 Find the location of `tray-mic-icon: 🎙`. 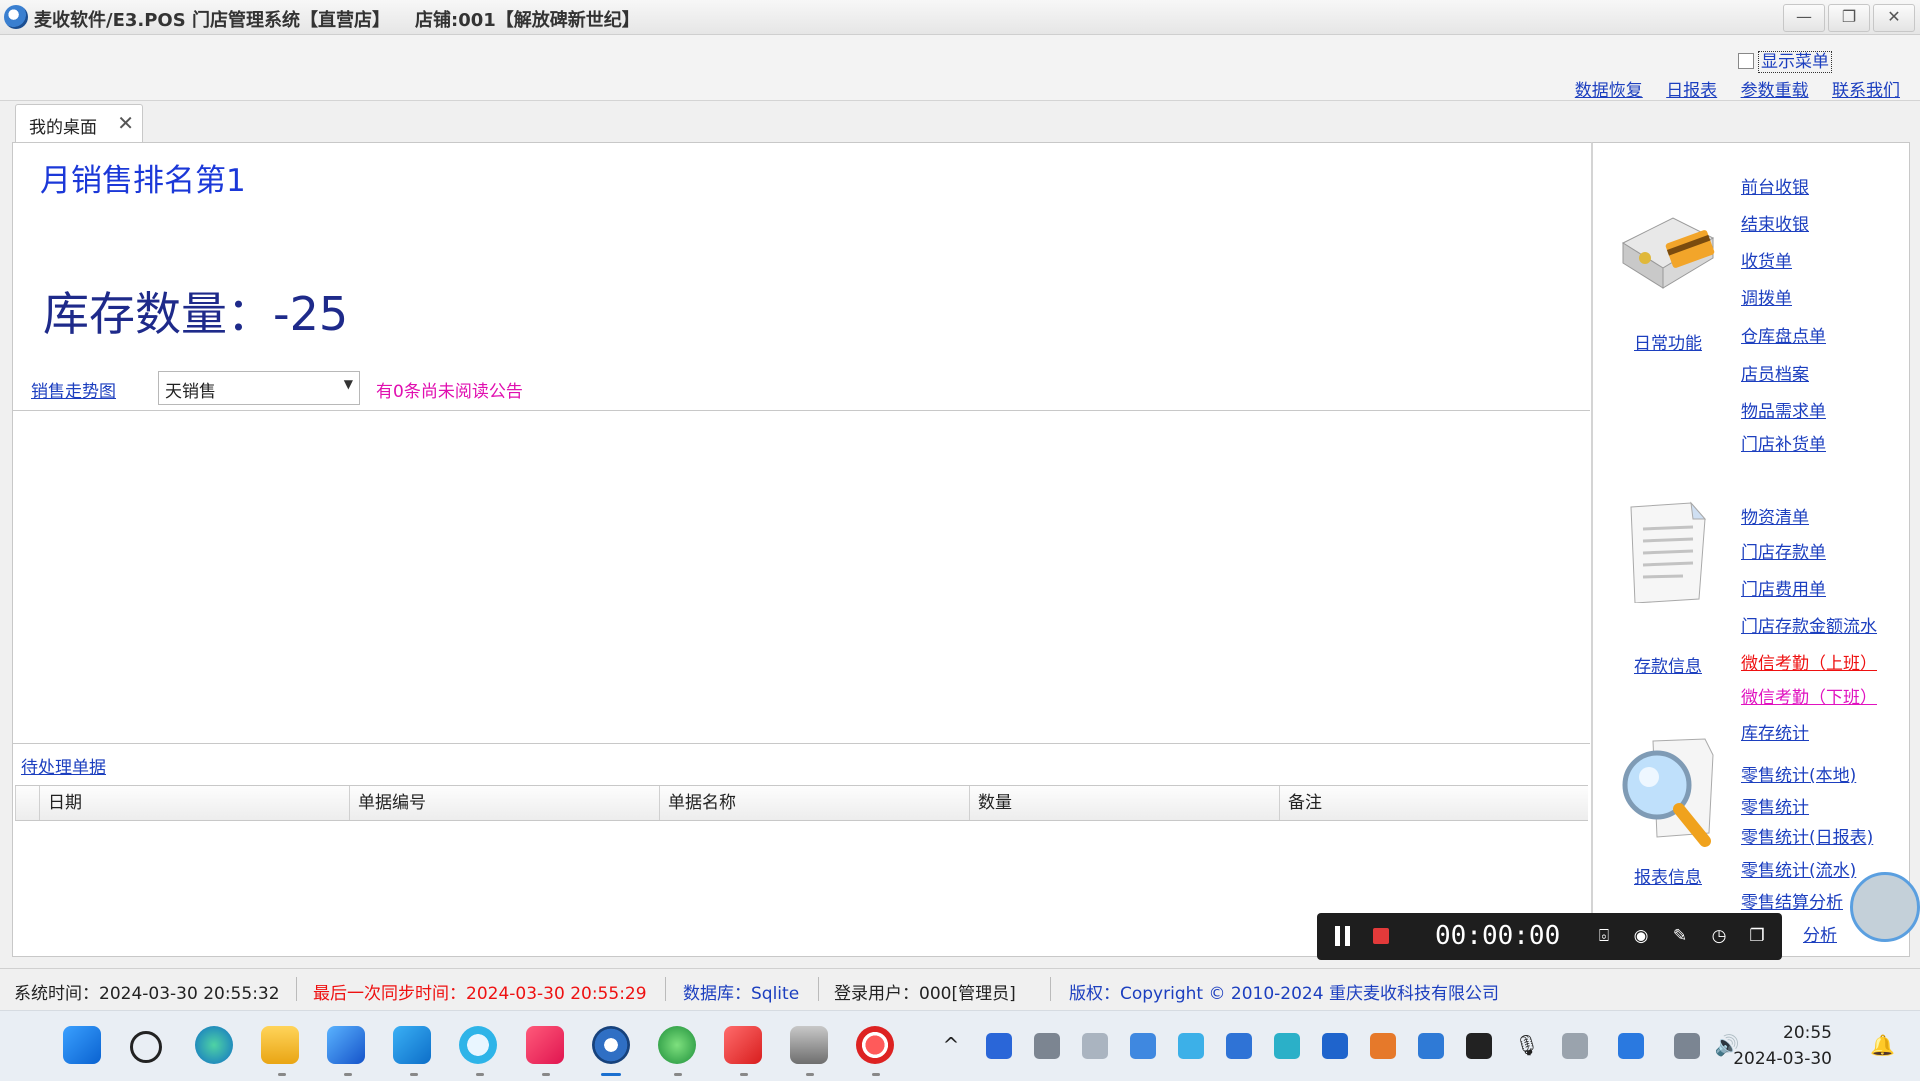

tray-mic-icon: 🎙 is located at coordinates (1527, 1046).